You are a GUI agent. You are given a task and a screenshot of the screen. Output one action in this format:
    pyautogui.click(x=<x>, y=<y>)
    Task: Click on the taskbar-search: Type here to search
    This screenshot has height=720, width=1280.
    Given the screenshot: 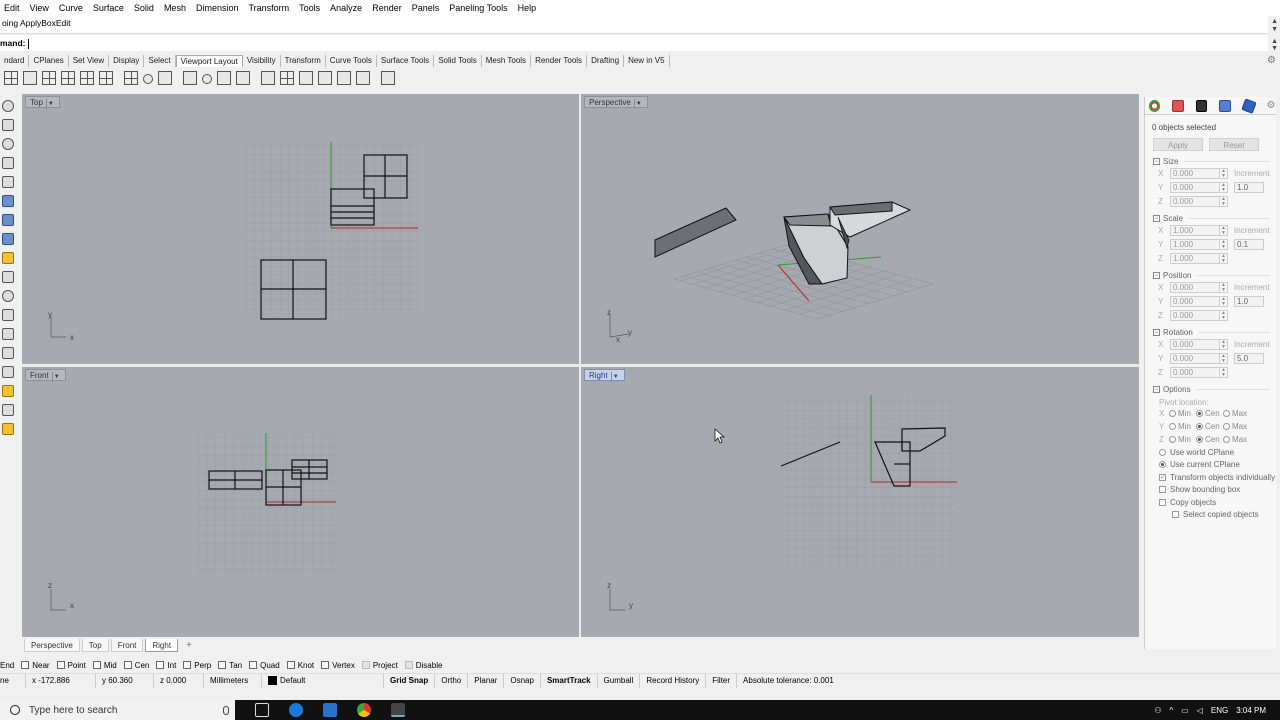 What is the action you would take?
    pyautogui.click(x=117, y=710)
    